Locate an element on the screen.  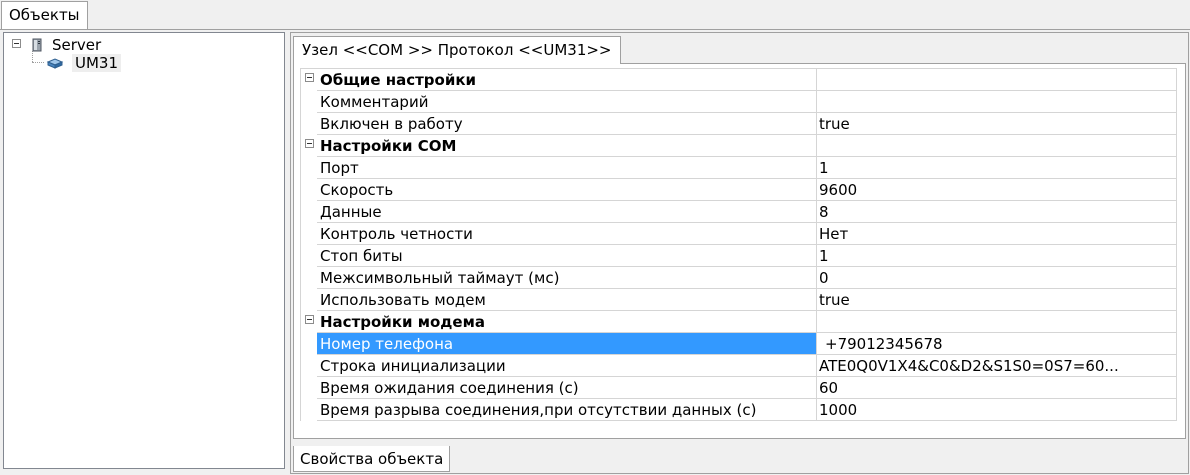
top-tab-bar is located at coordinates (595, 15).